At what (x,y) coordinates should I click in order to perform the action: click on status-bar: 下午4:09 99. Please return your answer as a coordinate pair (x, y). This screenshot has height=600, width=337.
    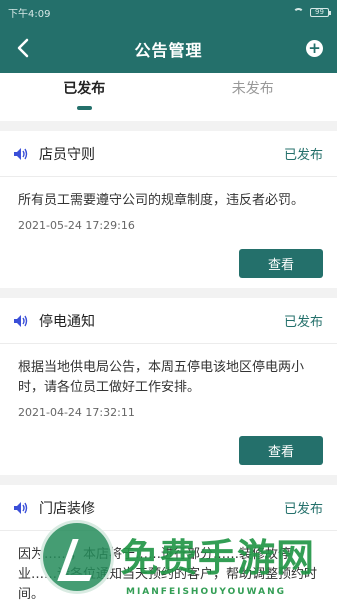
    Looking at the image, I should click on (168, 12).